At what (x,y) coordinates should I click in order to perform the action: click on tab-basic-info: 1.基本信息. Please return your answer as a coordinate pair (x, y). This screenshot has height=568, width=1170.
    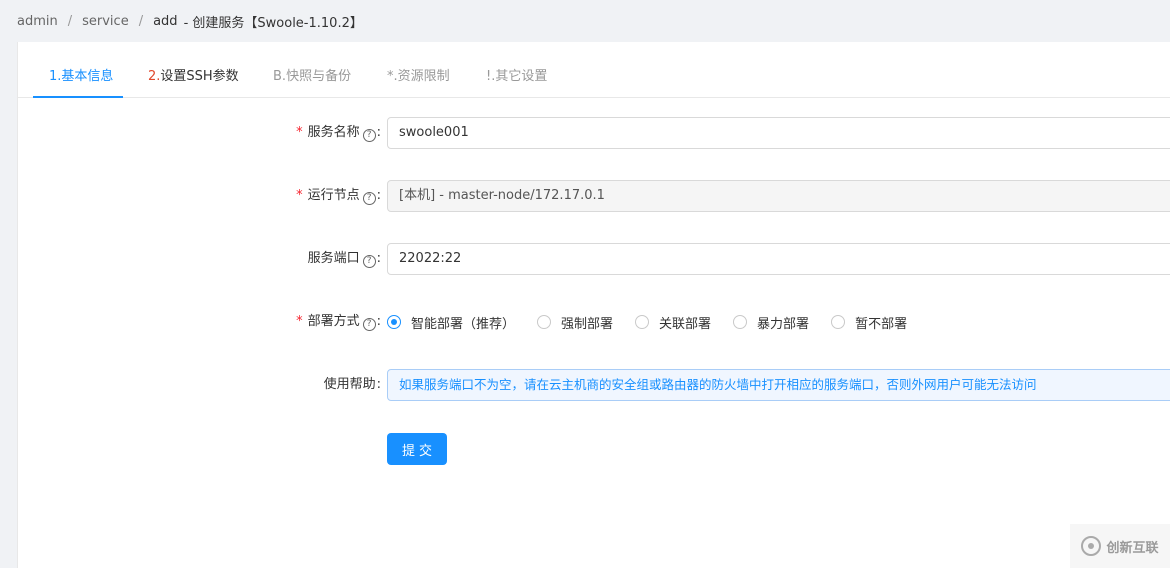
    Looking at the image, I should click on (78, 70).